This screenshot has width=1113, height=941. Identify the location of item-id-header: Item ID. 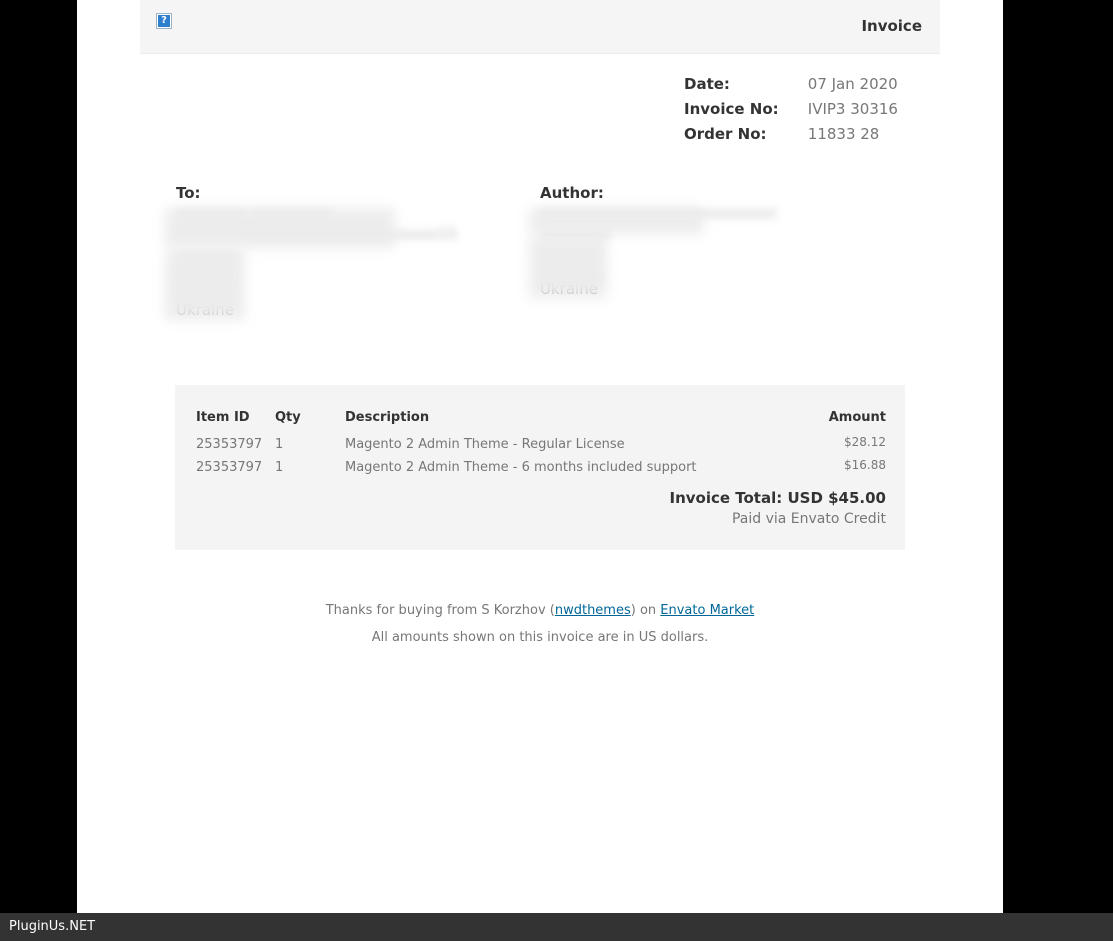
(223, 417).